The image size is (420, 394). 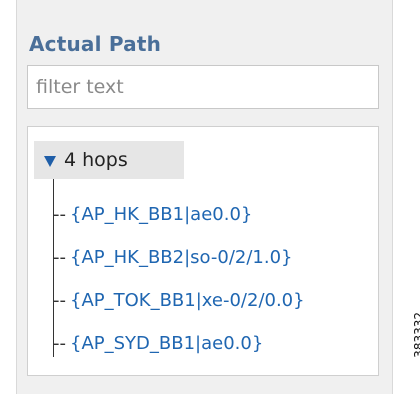 I want to click on hop-item: -- {AP_HK_BB2|so-0/2/1.0}, so click(x=173, y=257).